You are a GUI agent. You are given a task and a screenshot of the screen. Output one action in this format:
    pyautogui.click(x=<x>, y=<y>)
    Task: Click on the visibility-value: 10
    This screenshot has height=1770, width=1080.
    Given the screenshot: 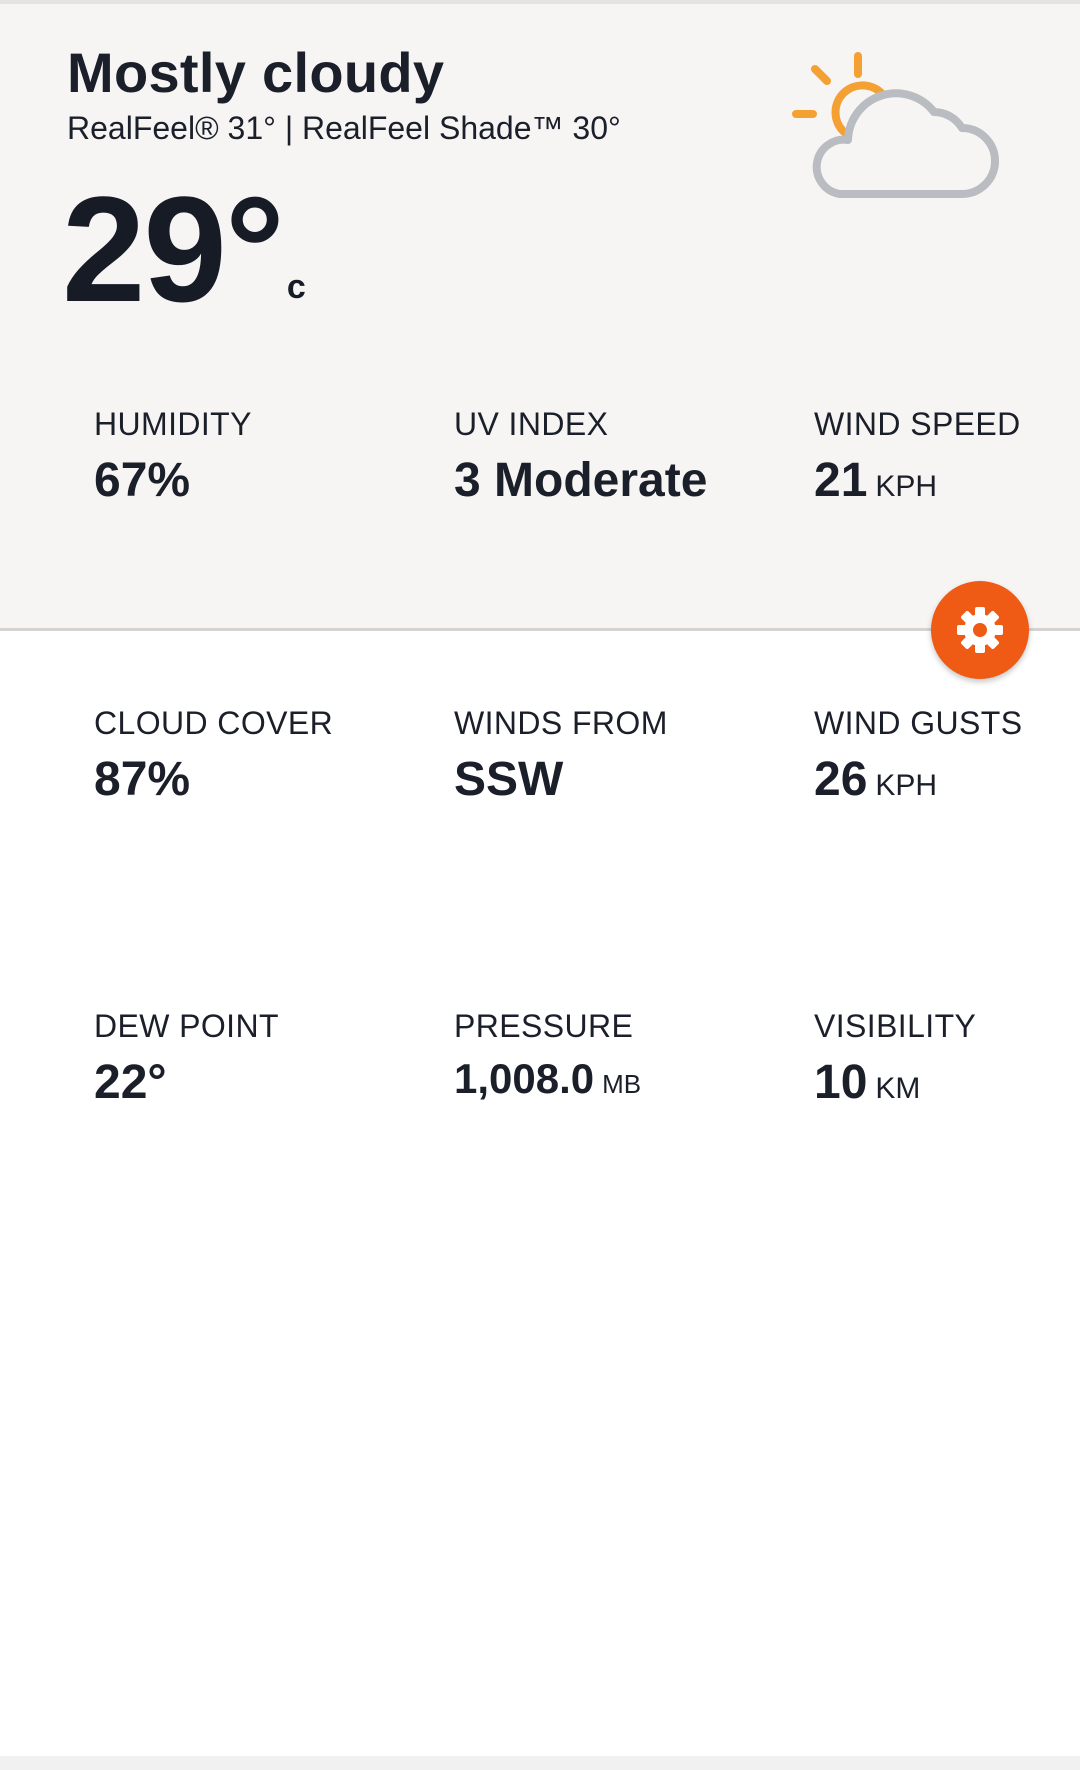 What is the action you would take?
    pyautogui.click(x=841, y=1082)
    